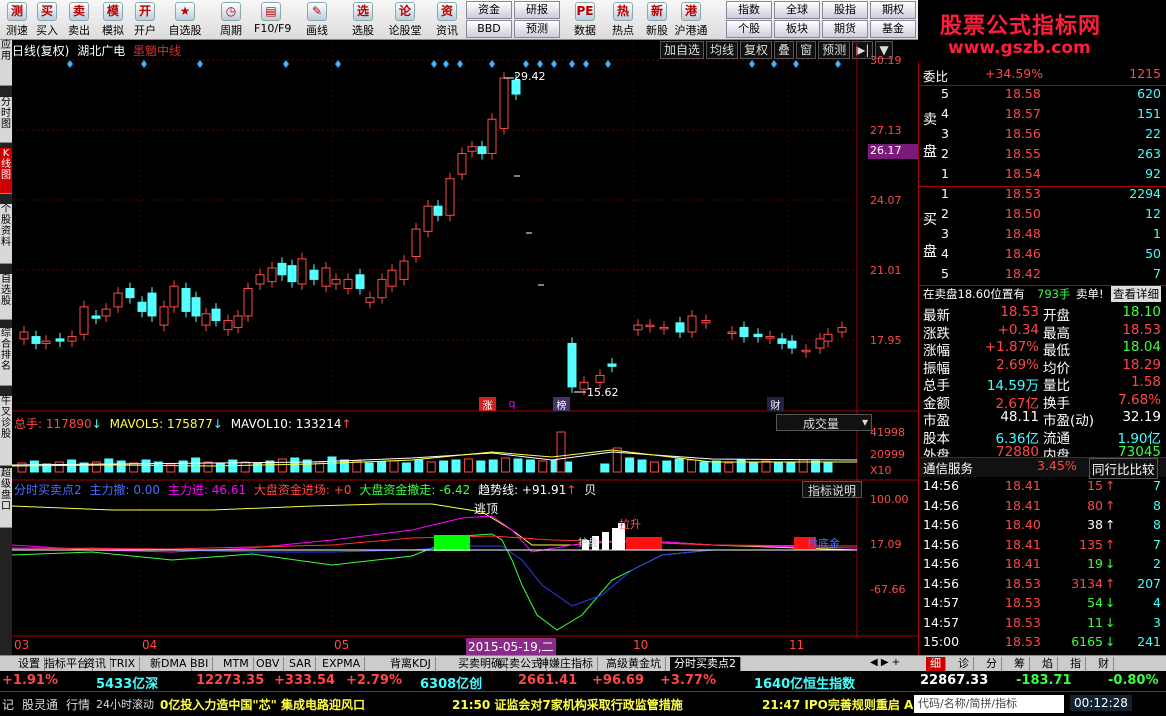  Describe the element at coordinates (1042, 136) in the screenshot. I see `sell-level-row: 3 18.56 22` at that location.